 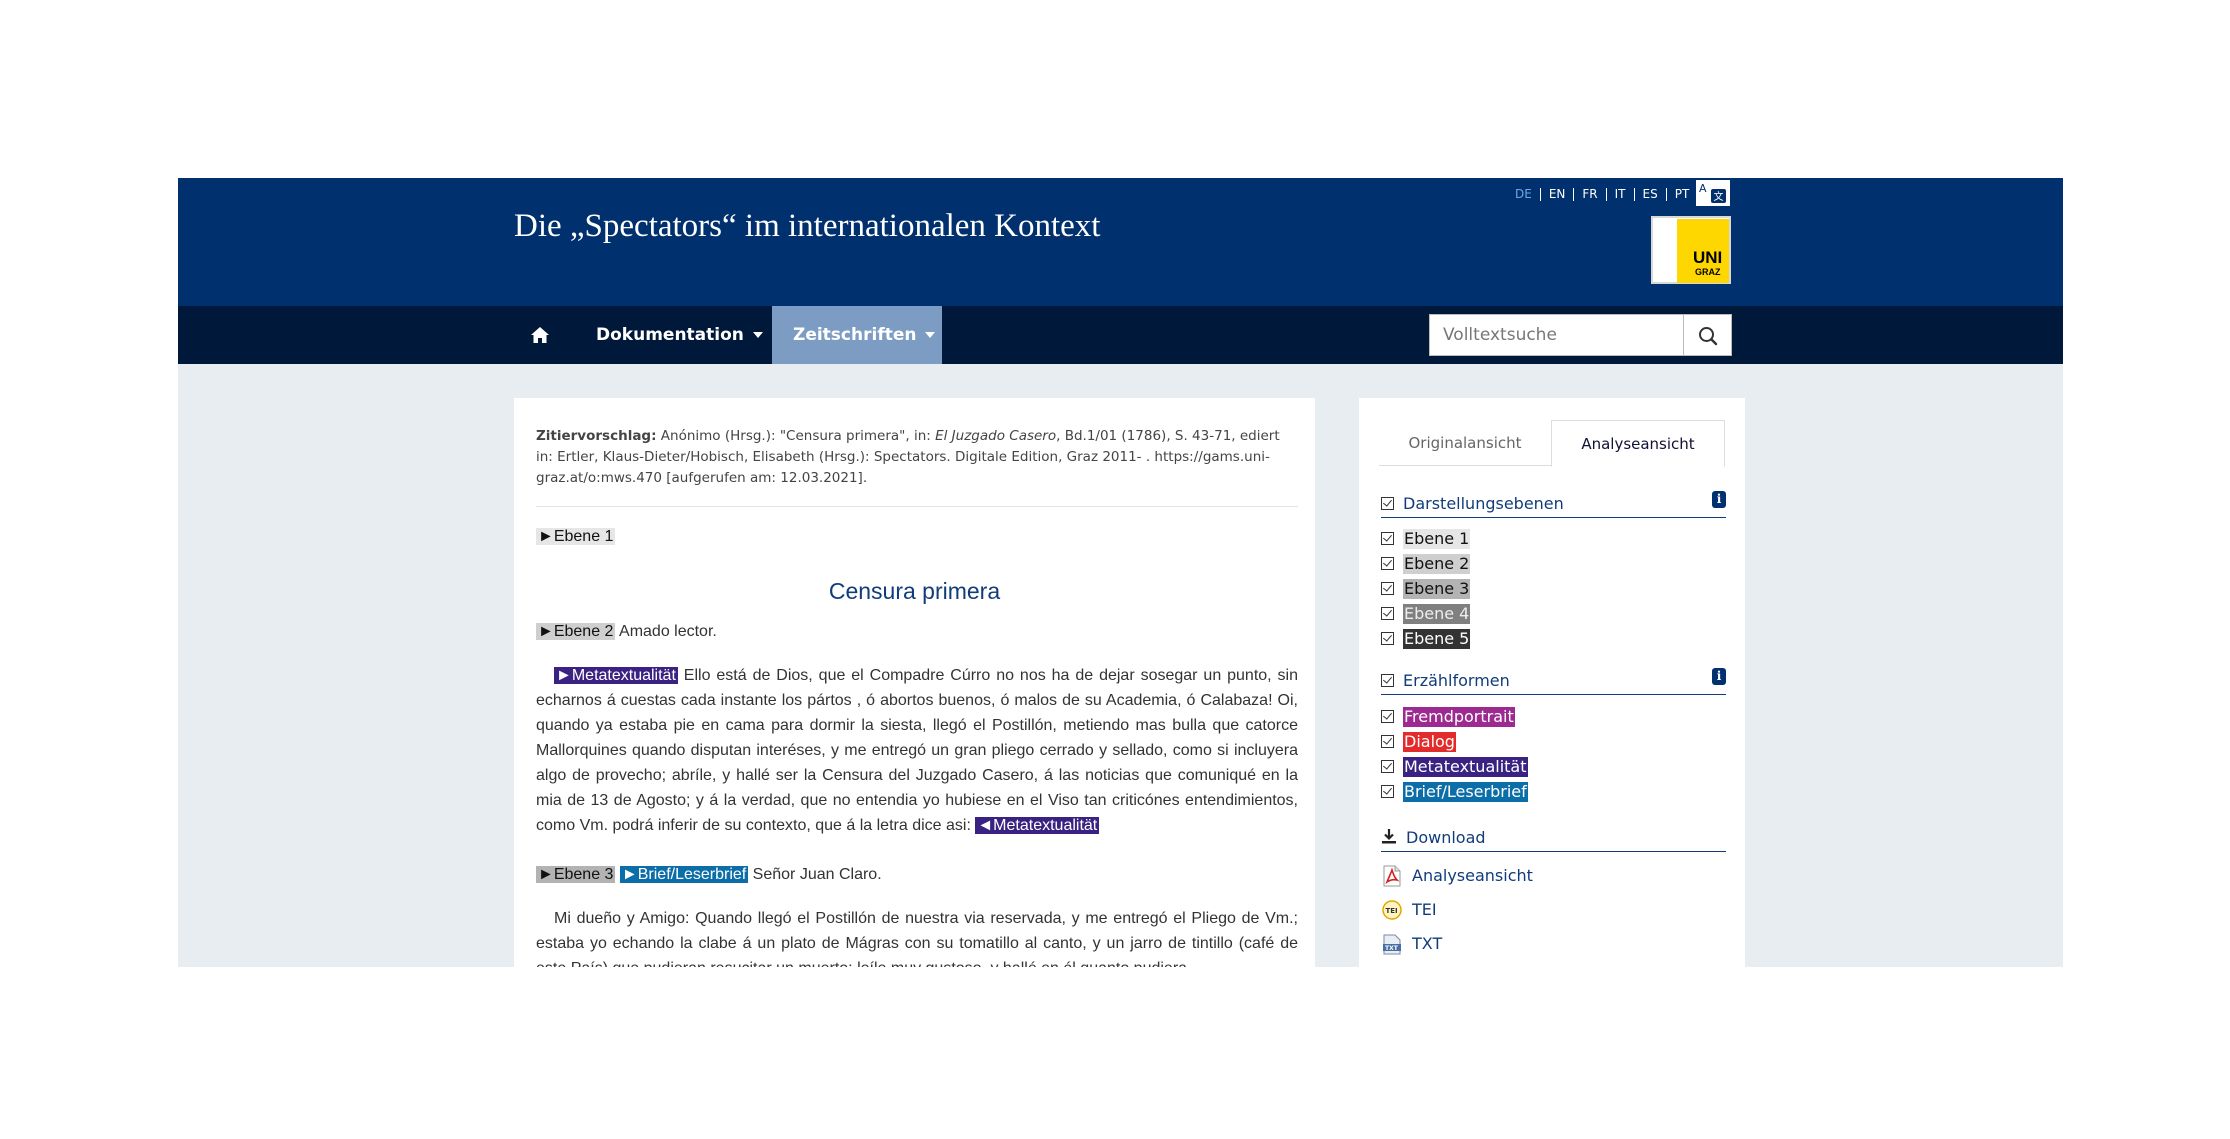 I want to click on ebene1-line: ►Ebene 1, so click(x=576, y=537).